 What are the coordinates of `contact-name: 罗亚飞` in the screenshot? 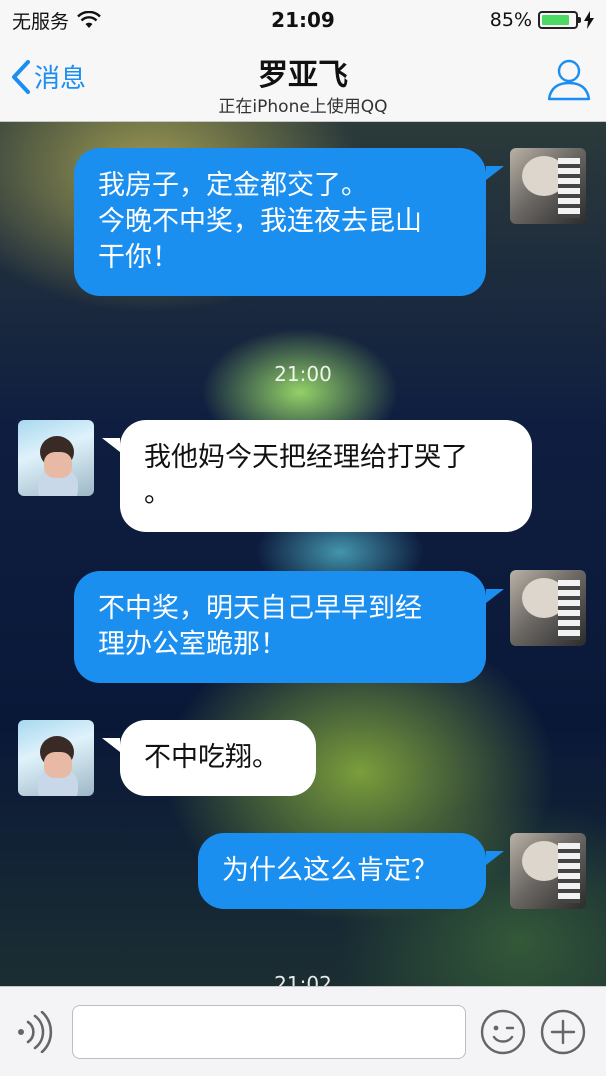 It's located at (303, 75).